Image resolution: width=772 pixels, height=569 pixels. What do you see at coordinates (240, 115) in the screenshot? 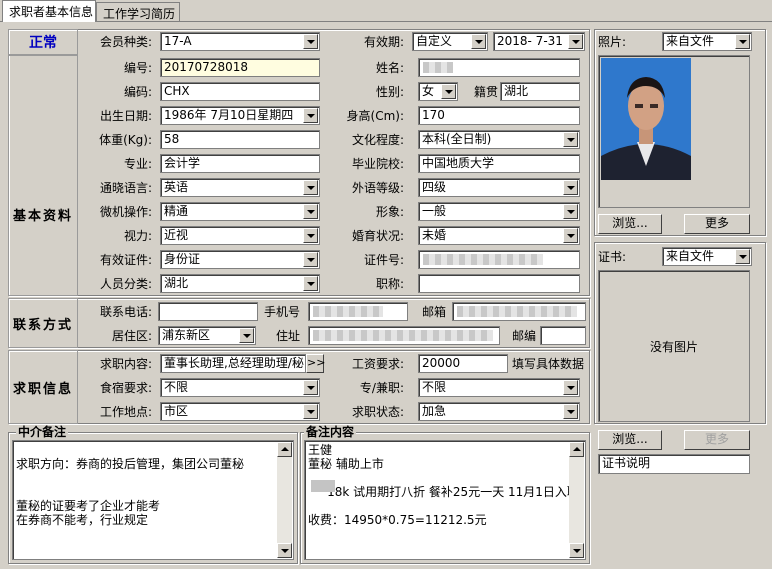
I see `birth-date-picker: 1986年 7月10日星期四` at bounding box center [240, 115].